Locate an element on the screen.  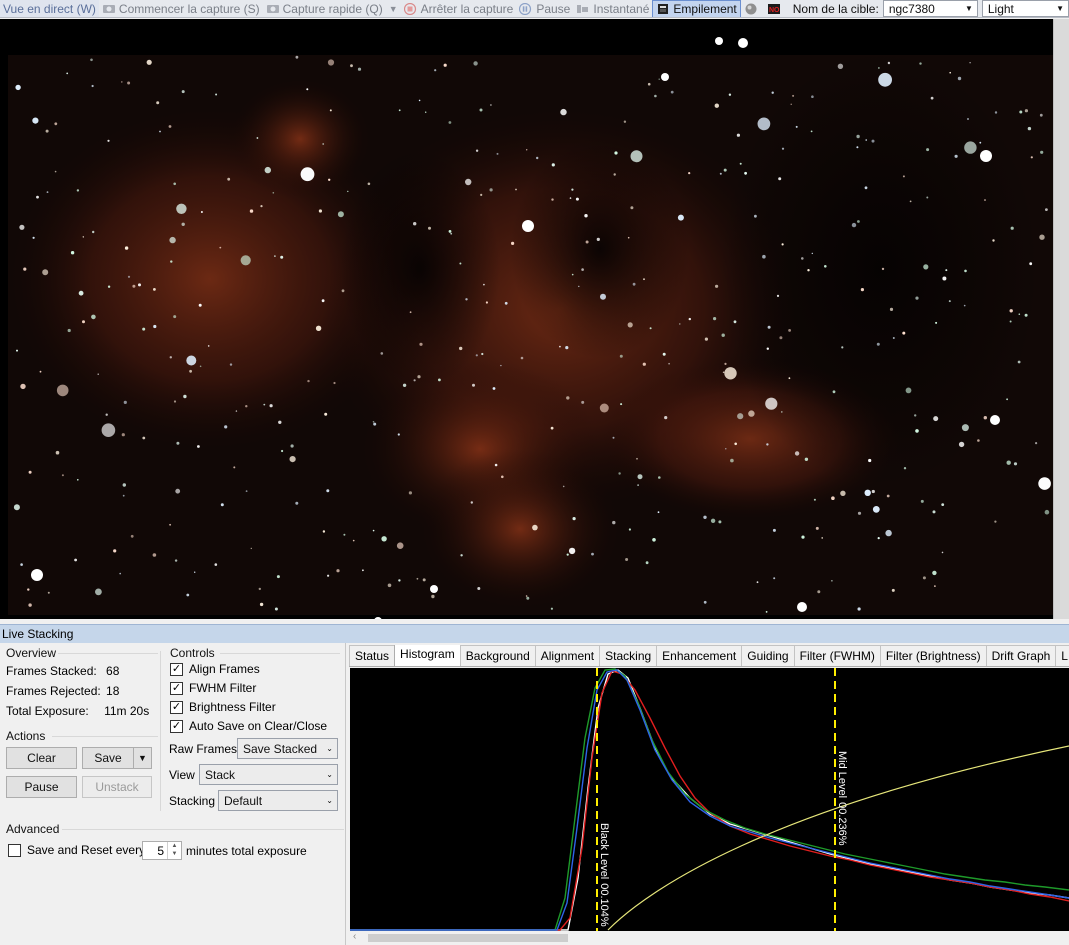
black-level-text: Black Level00.104% is located at coordinates (604, 875).